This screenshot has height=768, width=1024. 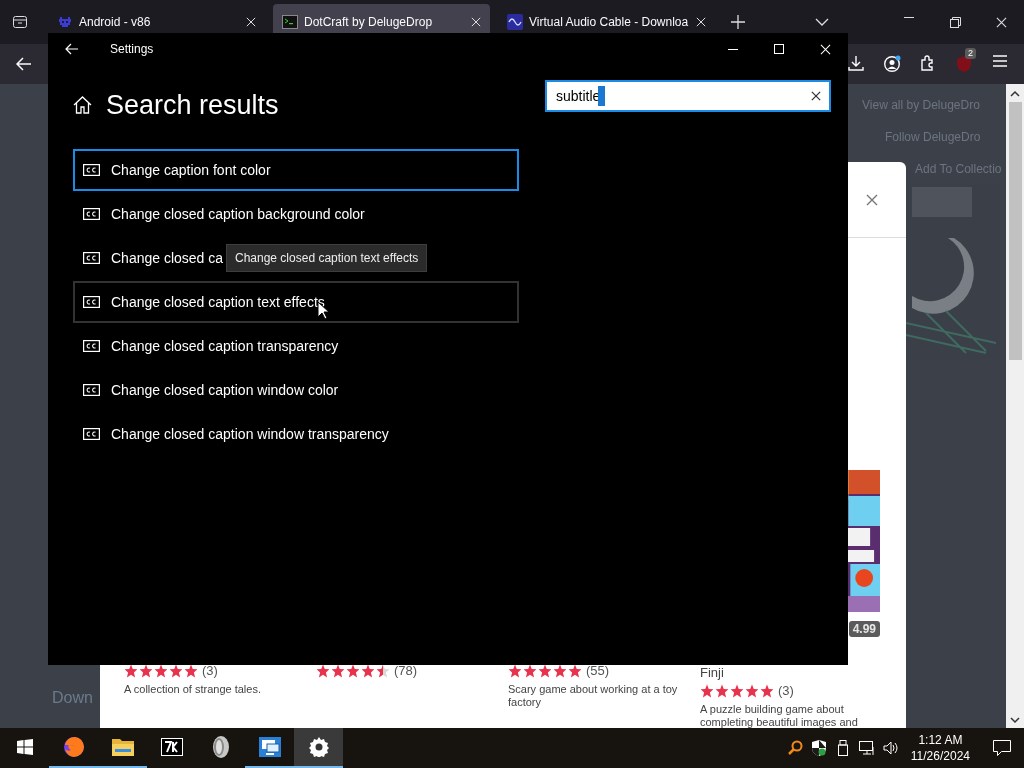 What do you see at coordinates (20, 22) in the screenshot?
I see `tab-list-icon` at bounding box center [20, 22].